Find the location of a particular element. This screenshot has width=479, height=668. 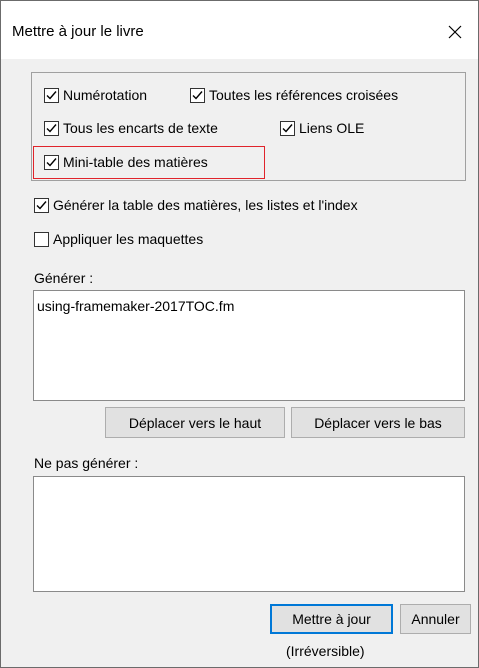

numbering-checkbox: Numérotation is located at coordinates (95, 95).